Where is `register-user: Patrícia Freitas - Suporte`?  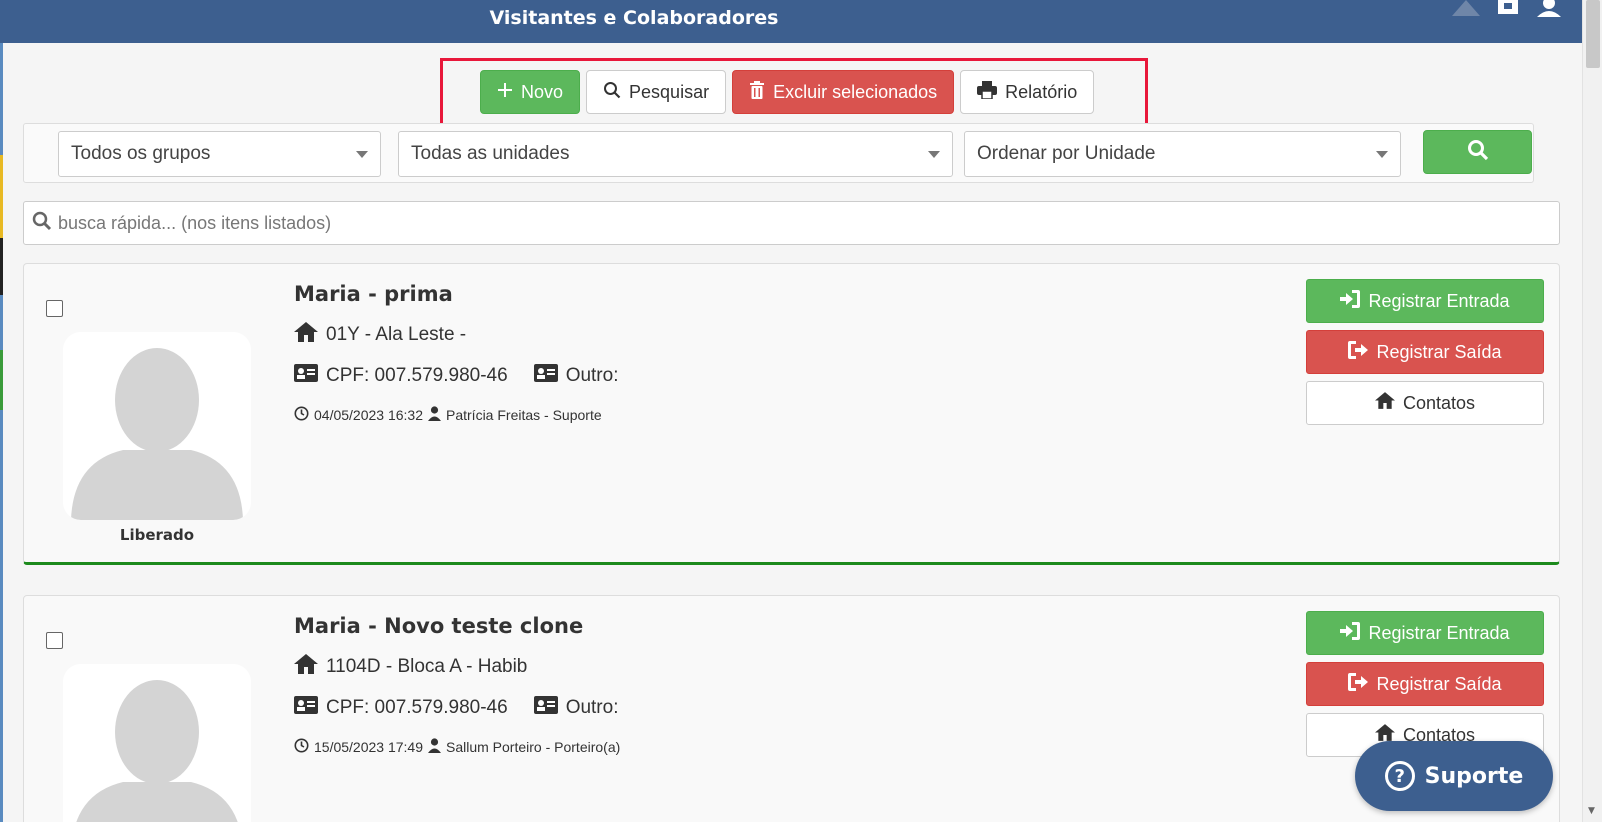
register-user: Patrícia Freitas - Suporte is located at coordinates (524, 415).